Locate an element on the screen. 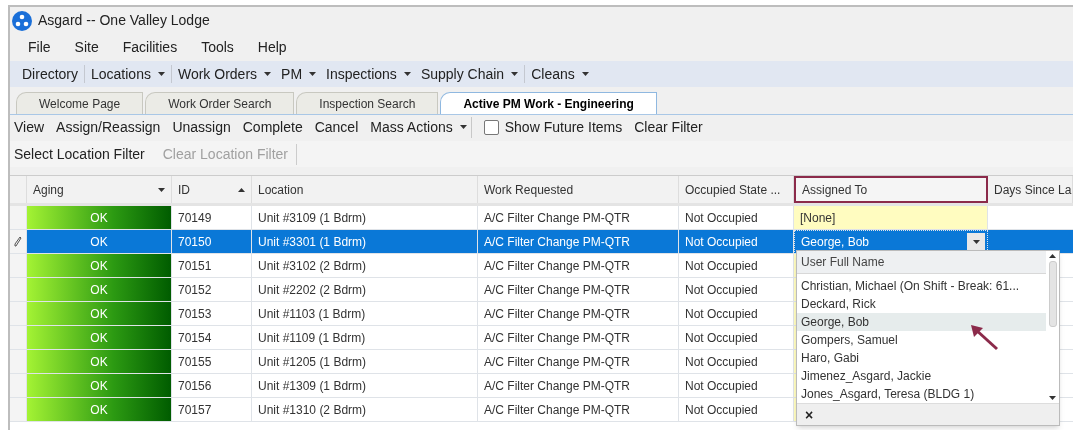 The height and width of the screenshot is (430, 1073). list-header: User Full Name is located at coordinates (921, 262).